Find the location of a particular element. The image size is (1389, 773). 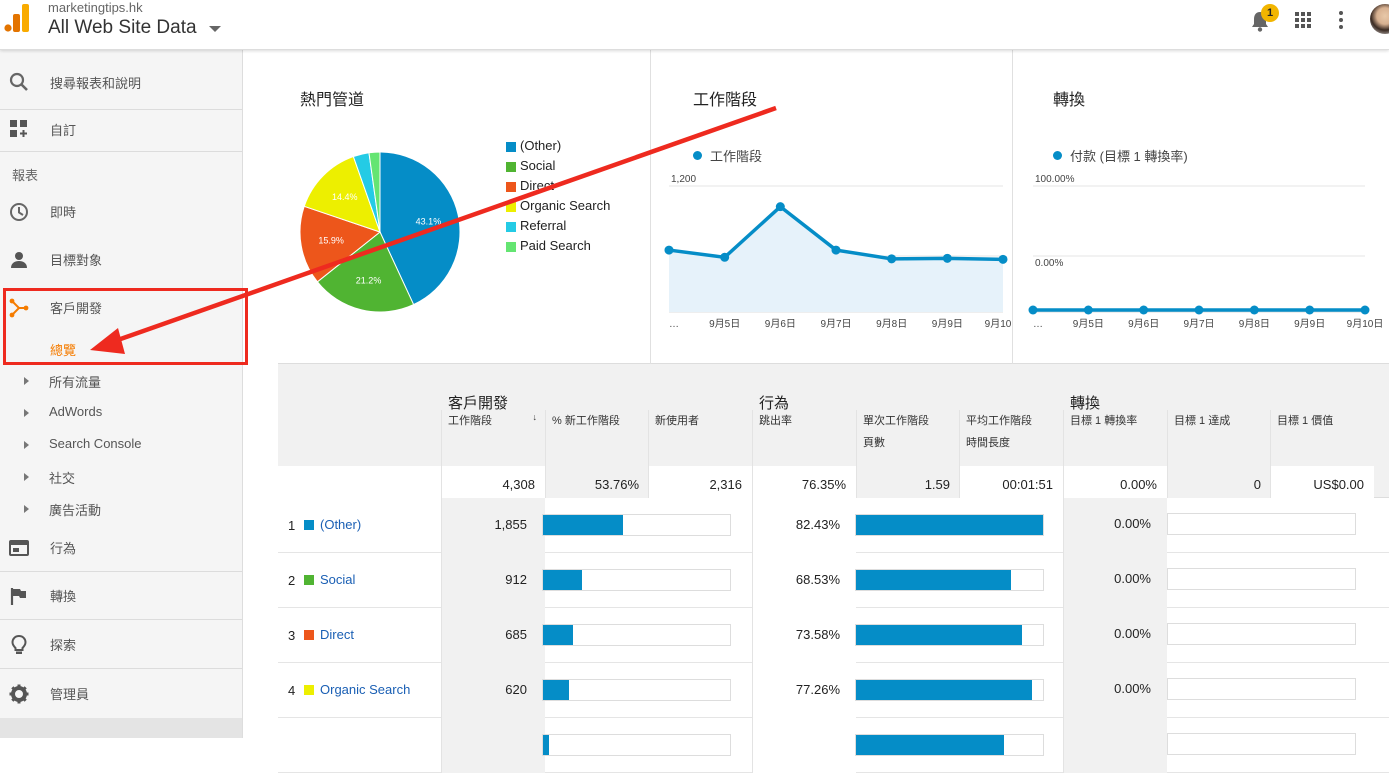

card-title: 轉換 is located at coordinates (1069, 100).